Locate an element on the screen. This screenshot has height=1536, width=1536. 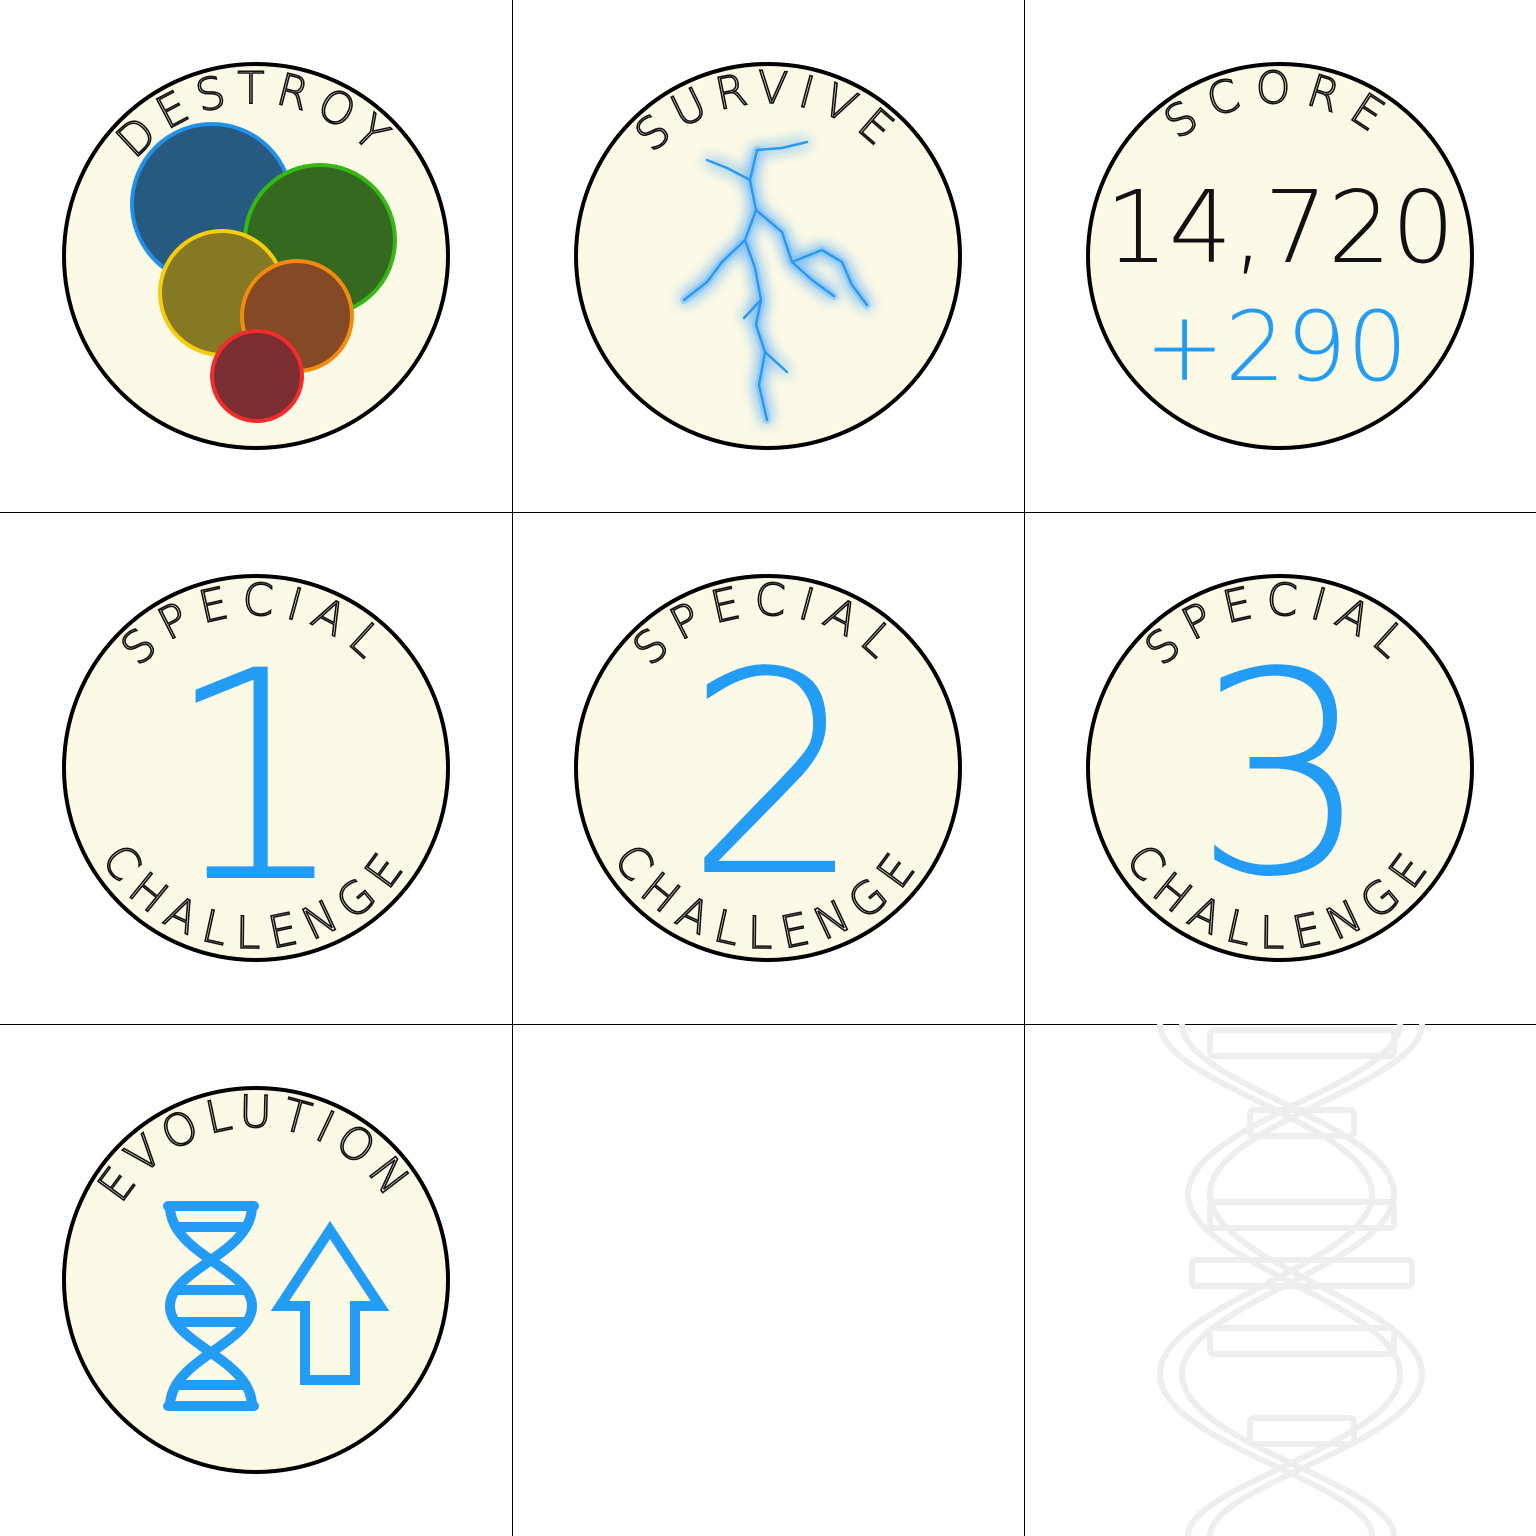
score-bonus: +290 is located at coordinates (1276, 347).